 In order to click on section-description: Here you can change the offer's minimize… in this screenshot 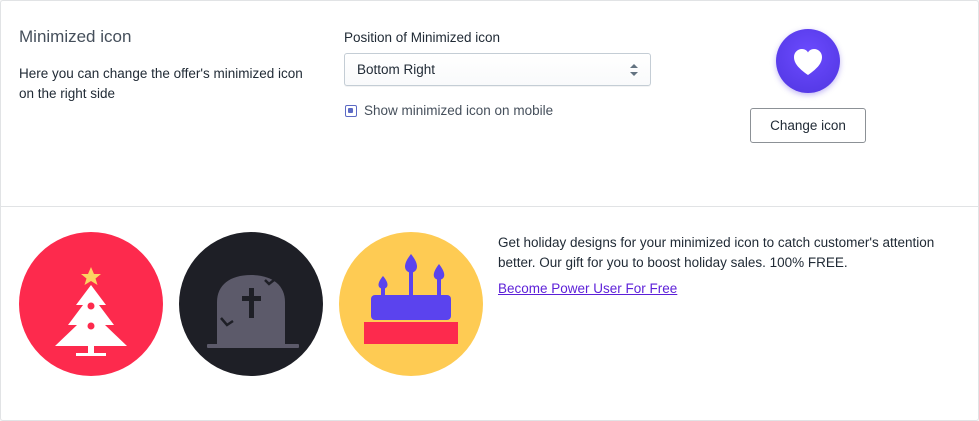, I will do `click(161, 83)`.